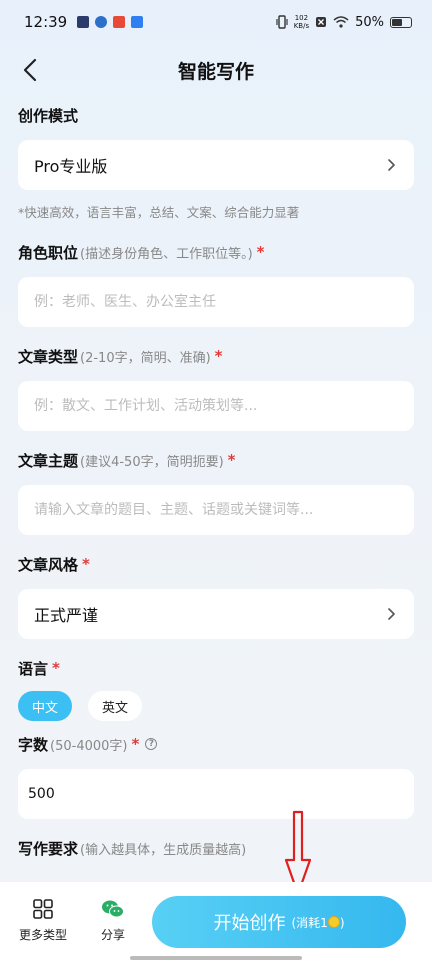  Describe the element at coordinates (71, 166) in the screenshot. I see `mode-value: Pro专业版` at that location.